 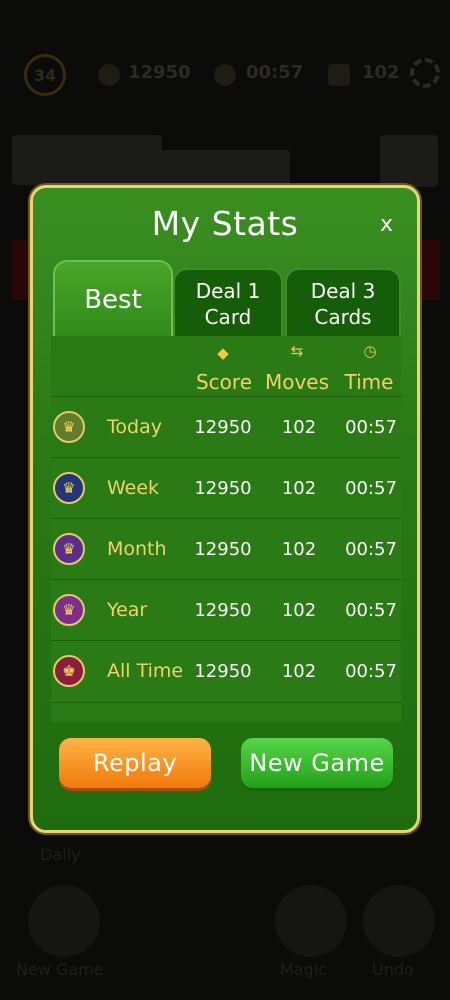 What do you see at coordinates (425, 73) in the screenshot?
I see `gear-icon` at bounding box center [425, 73].